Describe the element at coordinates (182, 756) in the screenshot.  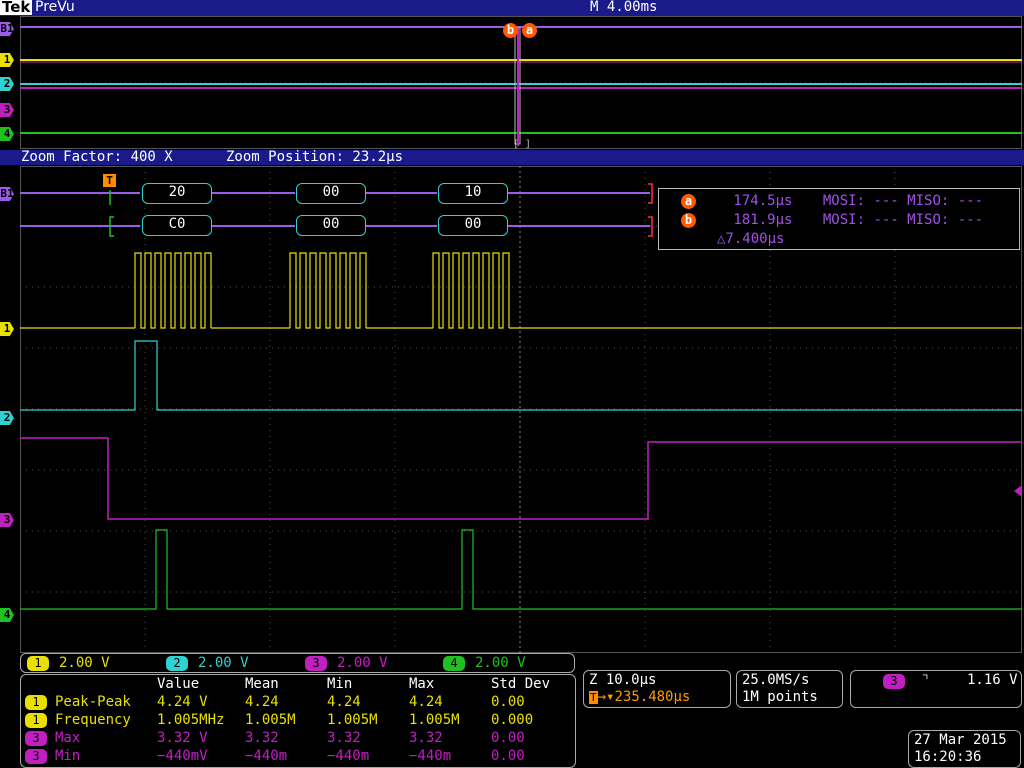
I see `meas-value: −440mV` at that location.